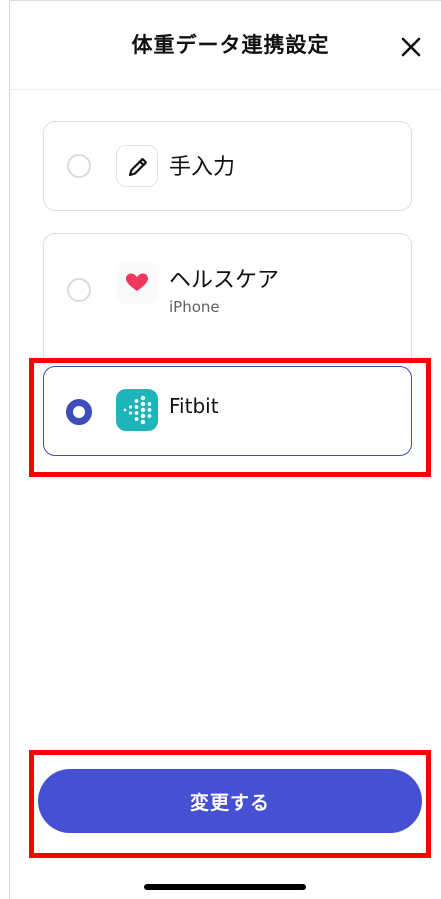  I want to click on heart-icon, so click(137, 283).